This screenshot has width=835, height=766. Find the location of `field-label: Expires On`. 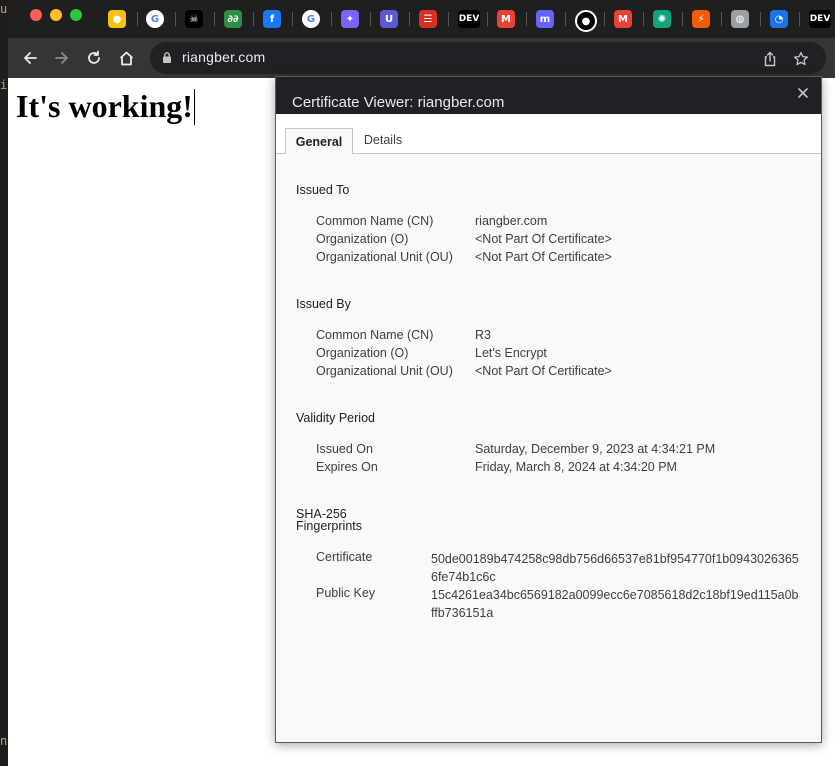

field-label: Expires On is located at coordinates (347, 467).